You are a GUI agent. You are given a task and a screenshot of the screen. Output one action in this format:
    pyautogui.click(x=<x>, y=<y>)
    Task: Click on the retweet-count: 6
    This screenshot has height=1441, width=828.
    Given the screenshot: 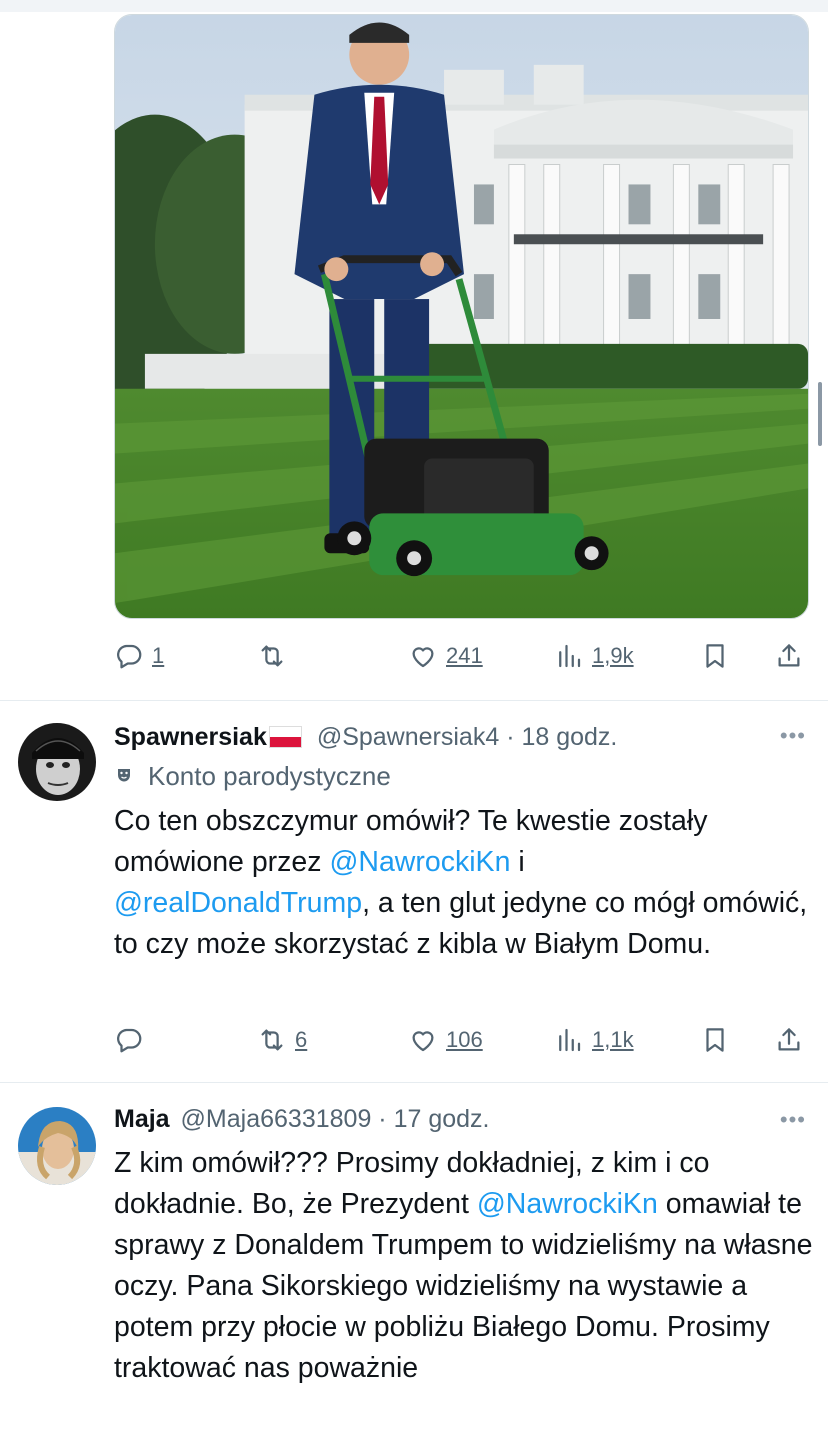 What is the action you would take?
    pyautogui.click(x=301, y=1039)
    